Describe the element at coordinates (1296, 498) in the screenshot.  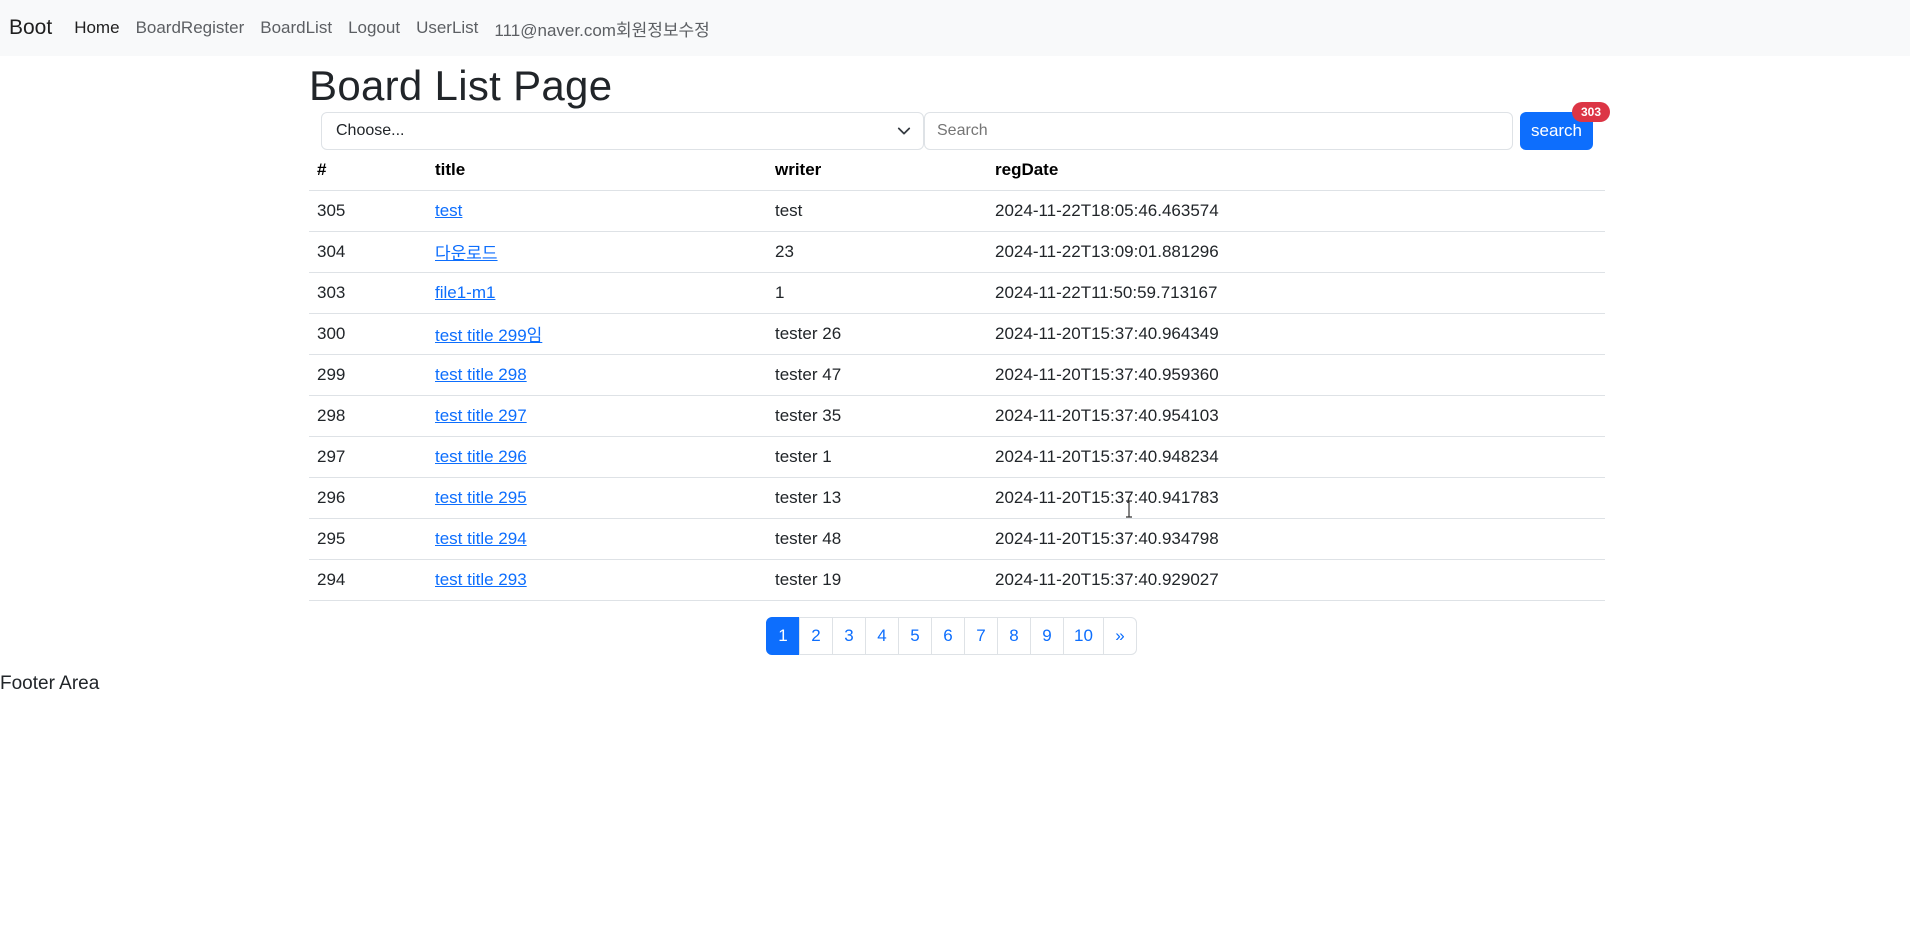
I see `cell-regdate: 2024-11-20T15:37:40.941783` at that location.